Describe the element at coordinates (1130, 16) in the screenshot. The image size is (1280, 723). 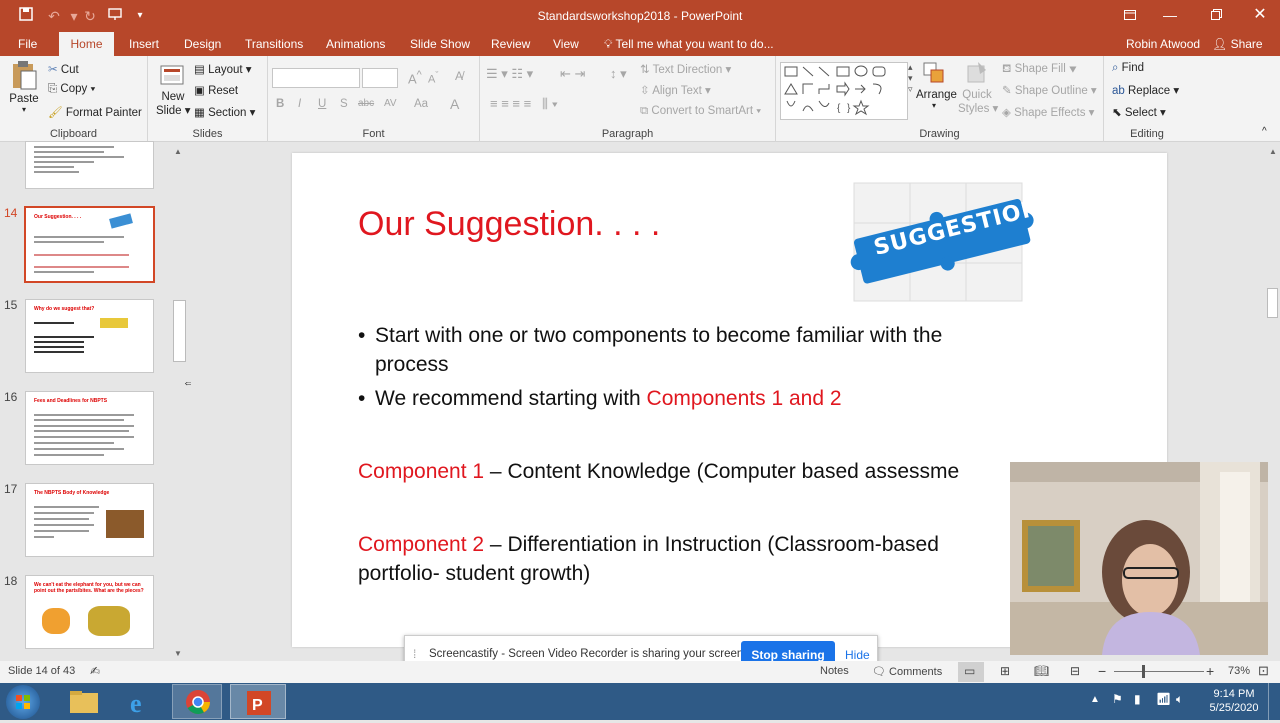
I see `ribbon-display-icon` at that location.